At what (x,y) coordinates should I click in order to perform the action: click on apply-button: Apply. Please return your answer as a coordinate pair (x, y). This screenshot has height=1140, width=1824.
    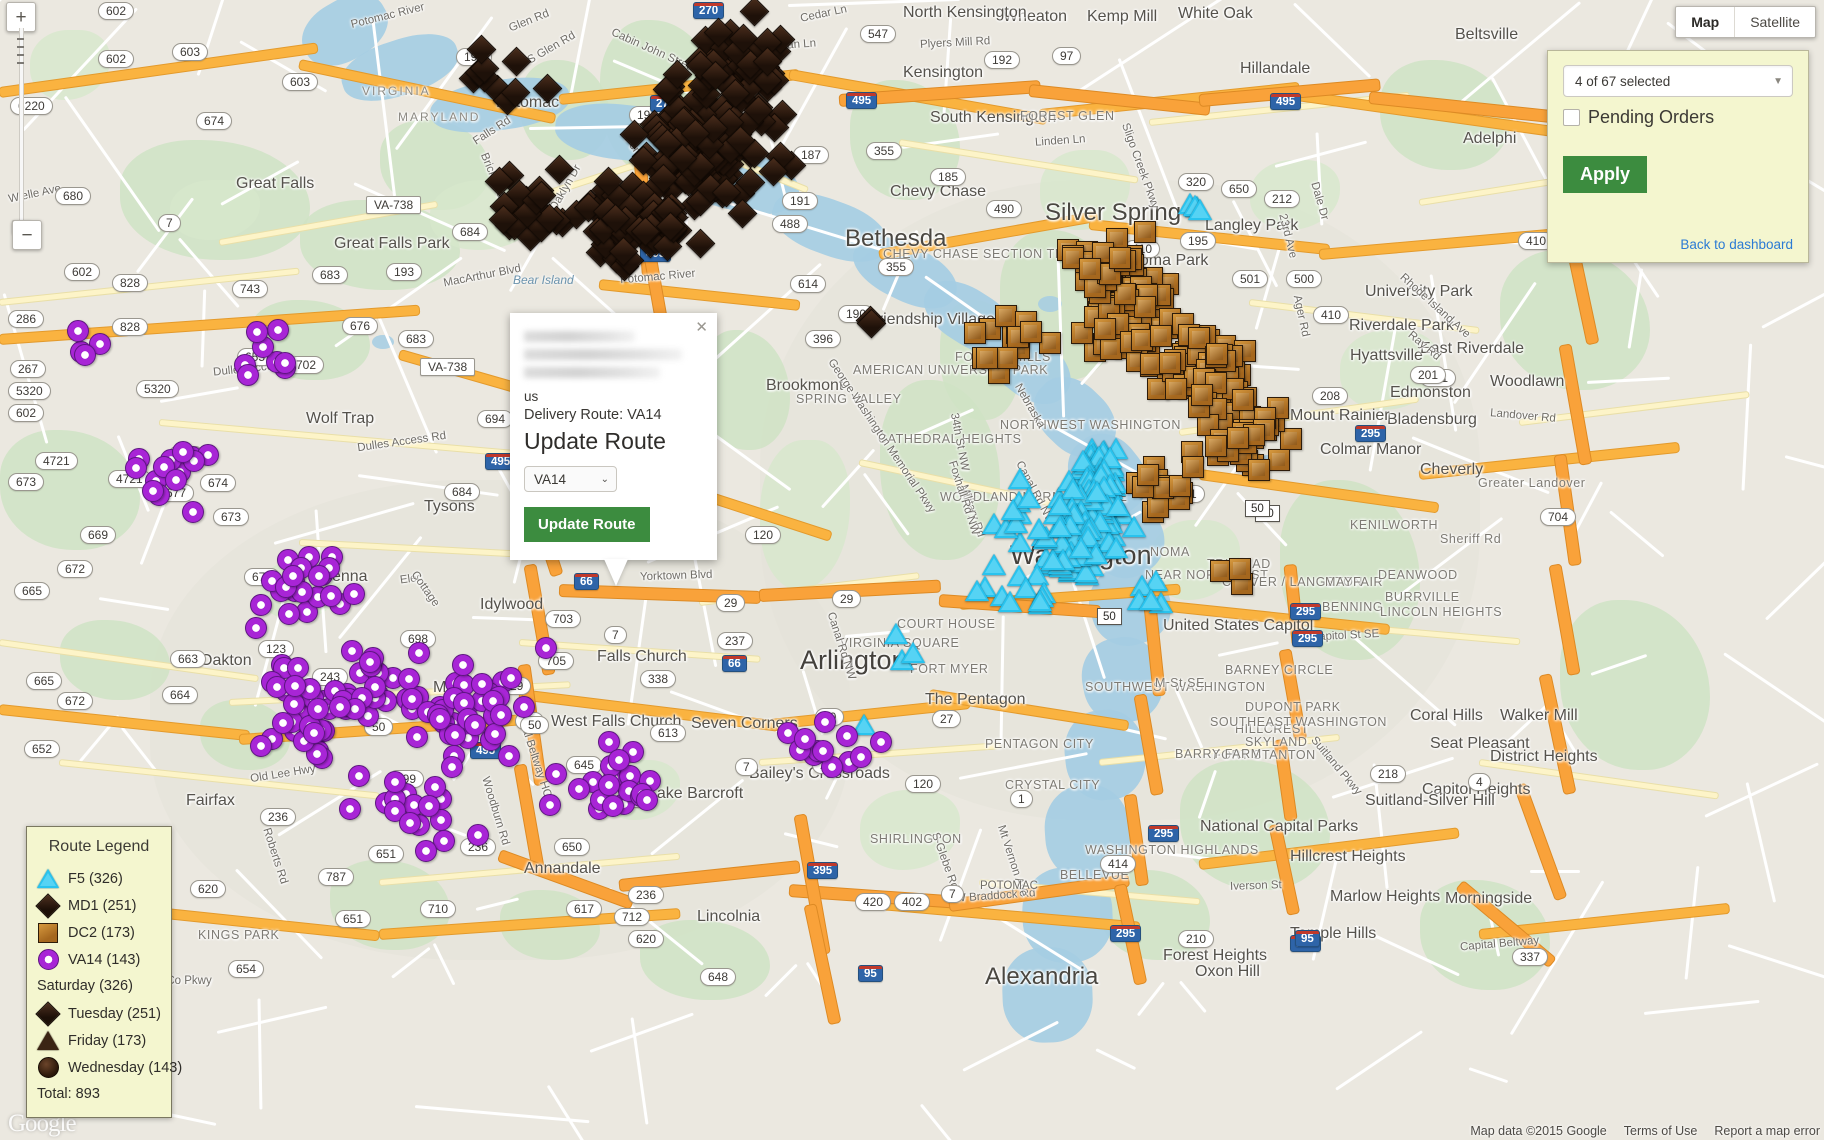
    Looking at the image, I should click on (1605, 174).